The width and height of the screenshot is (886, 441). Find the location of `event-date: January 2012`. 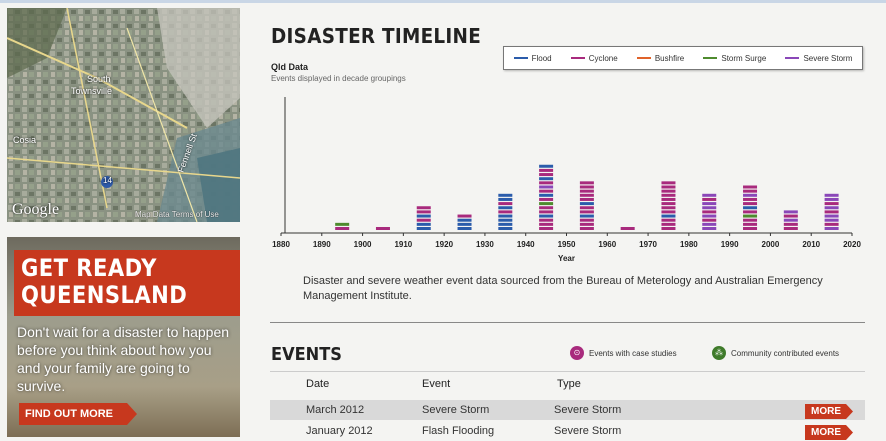

event-date: January 2012 is located at coordinates (339, 431).